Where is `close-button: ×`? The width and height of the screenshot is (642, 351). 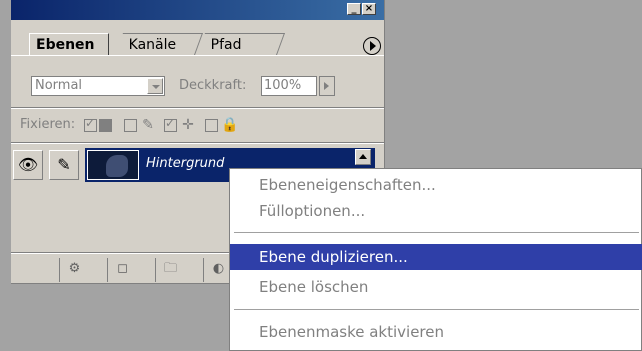
close-button: × is located at coordinates (369, 9).